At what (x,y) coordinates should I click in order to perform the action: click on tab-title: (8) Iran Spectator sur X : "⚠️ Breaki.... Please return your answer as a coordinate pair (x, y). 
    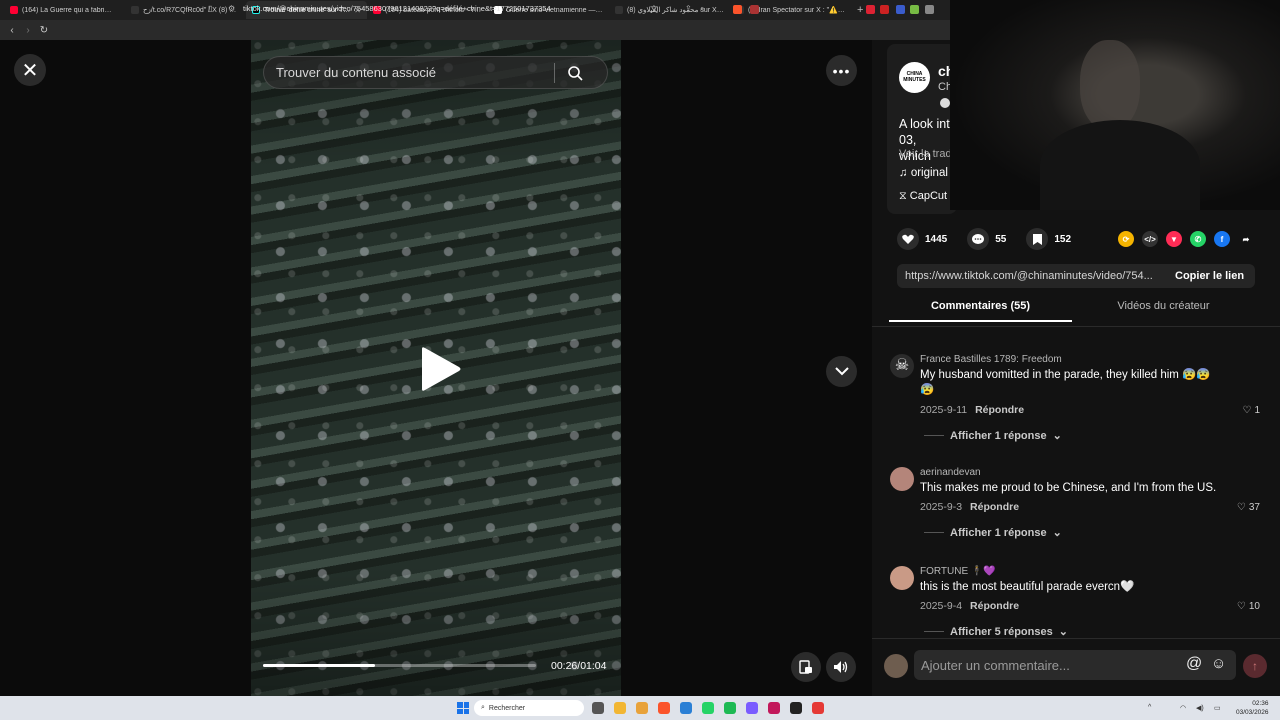
    Looking at the image, I should click on (796, 10).